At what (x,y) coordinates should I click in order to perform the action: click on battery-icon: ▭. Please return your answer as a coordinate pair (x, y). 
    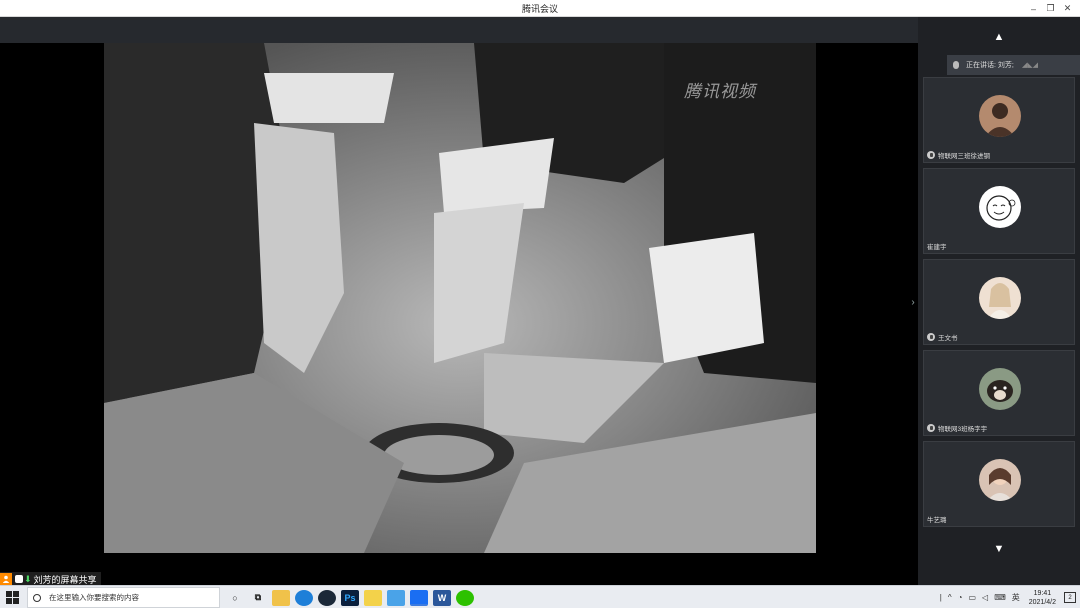
    Looking at the image, I should click on (972, 597).